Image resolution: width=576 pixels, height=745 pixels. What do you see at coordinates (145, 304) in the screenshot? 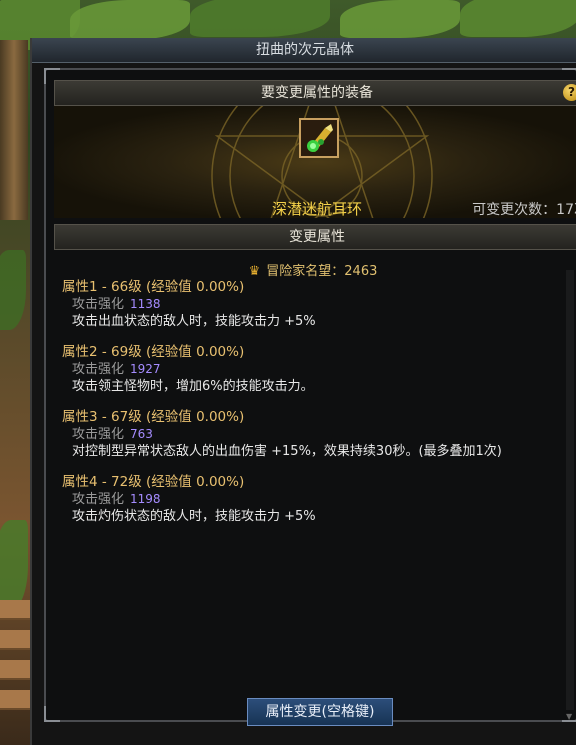
I see `attribute-stat-value: 1138` at bounding box center [145, 304].